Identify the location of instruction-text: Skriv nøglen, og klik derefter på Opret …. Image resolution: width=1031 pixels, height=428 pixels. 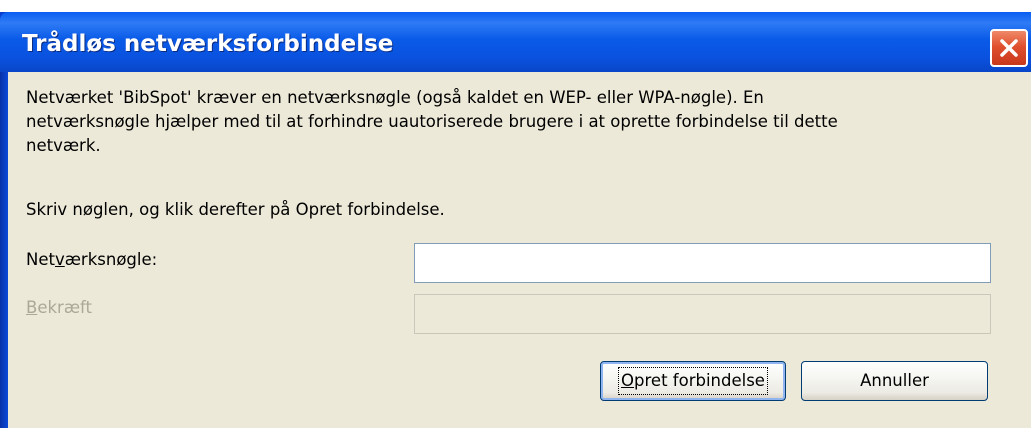
(235, 209).